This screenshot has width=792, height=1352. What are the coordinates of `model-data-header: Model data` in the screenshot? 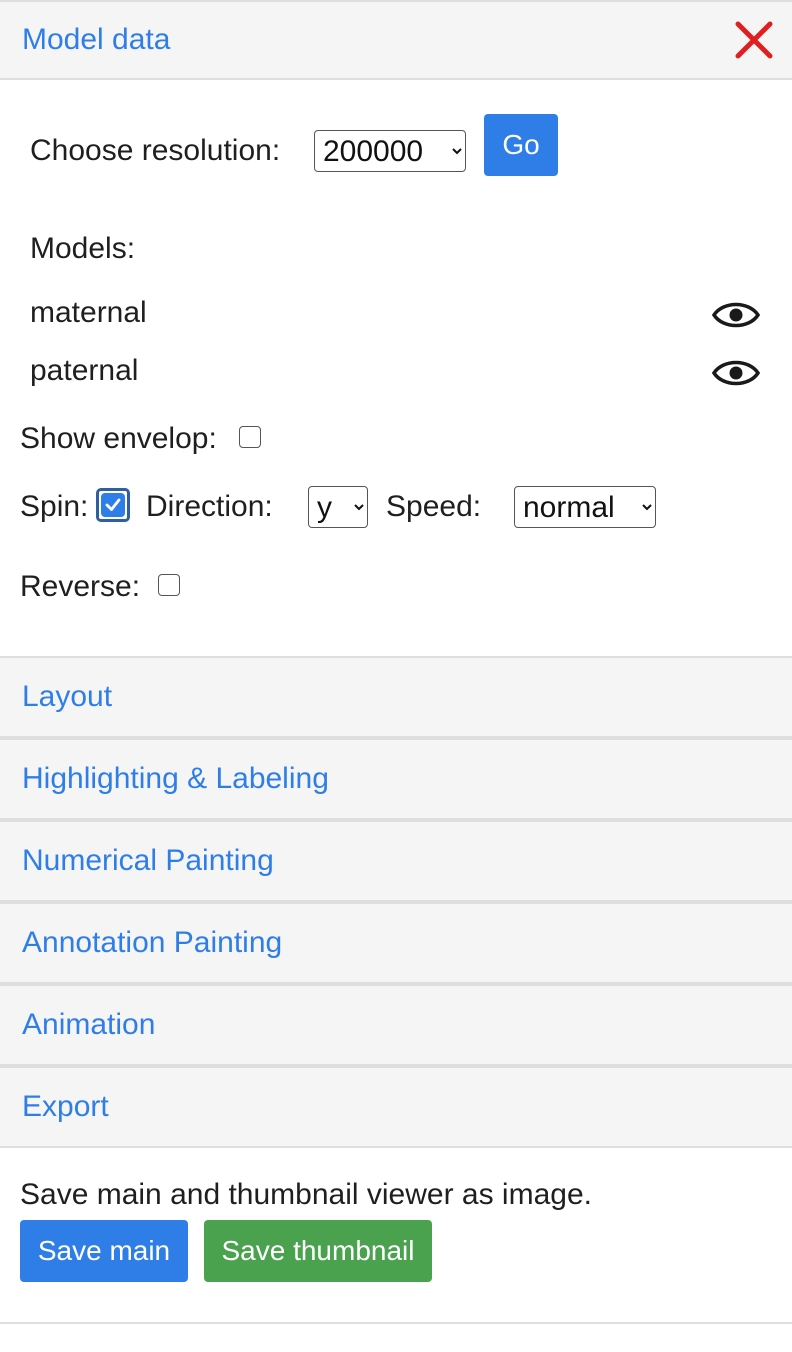 It's located at (396, 40).